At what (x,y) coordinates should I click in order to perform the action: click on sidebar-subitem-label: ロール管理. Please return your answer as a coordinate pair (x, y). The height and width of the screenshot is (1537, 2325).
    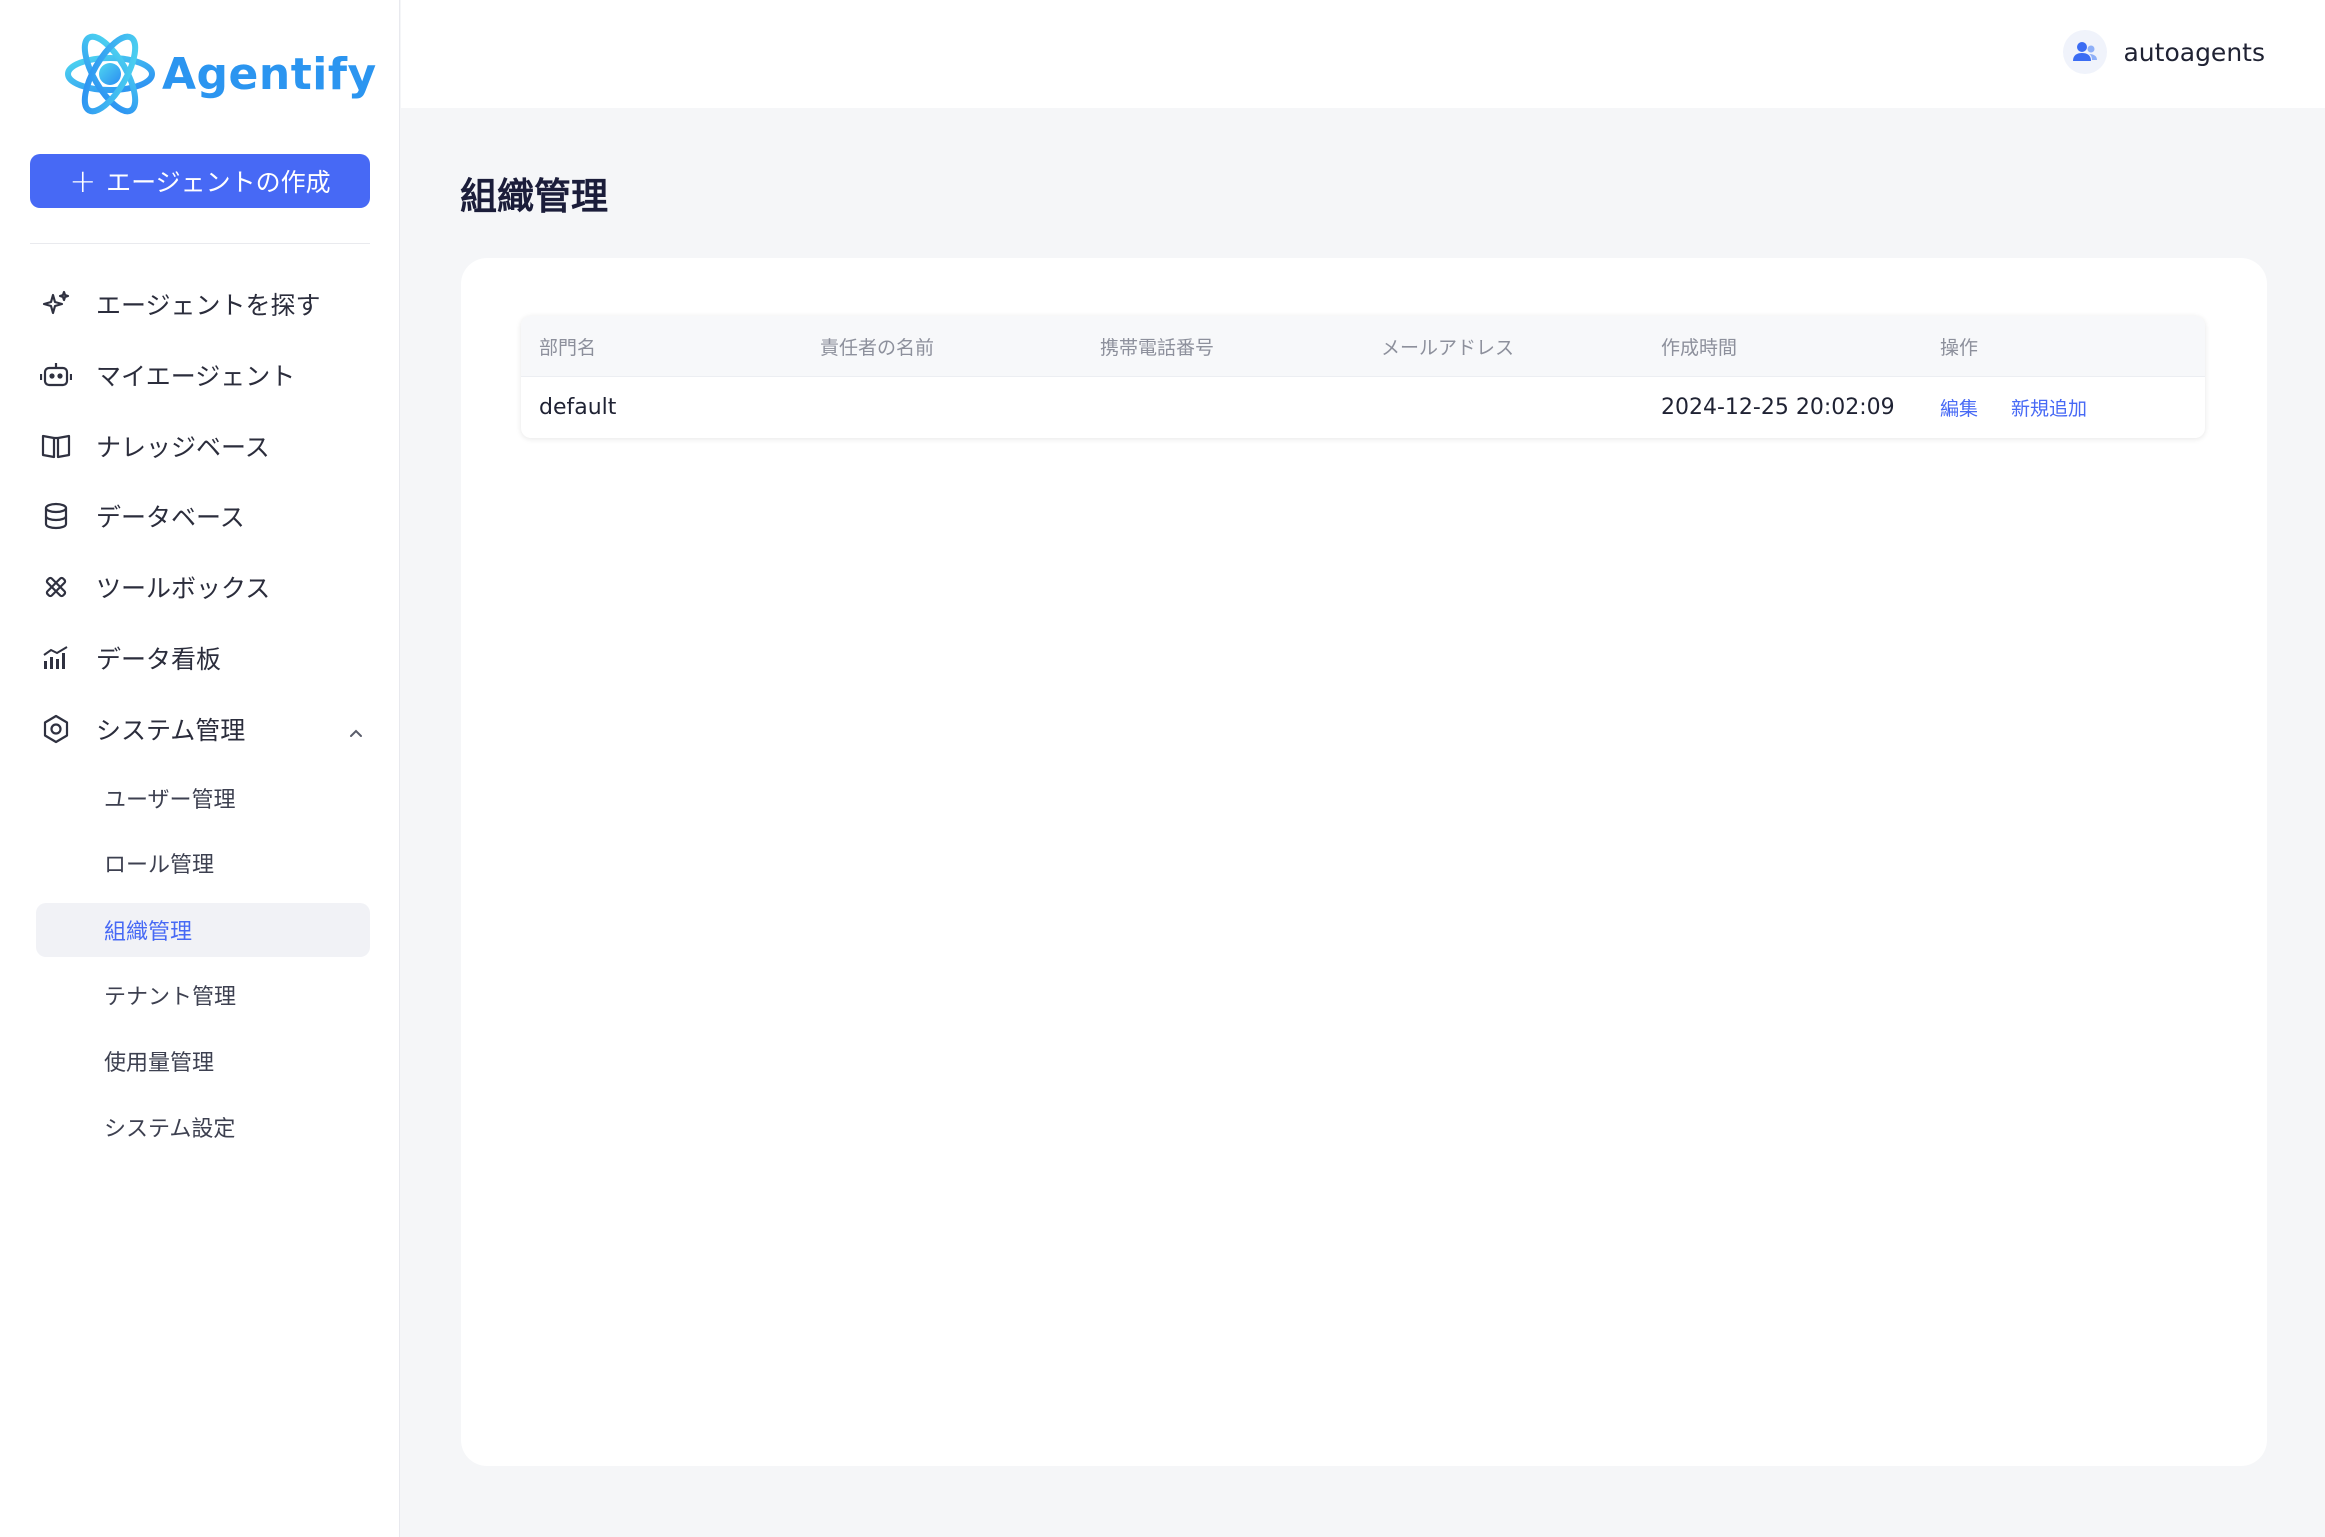
    Looking at the image, I should click on (159, 865).